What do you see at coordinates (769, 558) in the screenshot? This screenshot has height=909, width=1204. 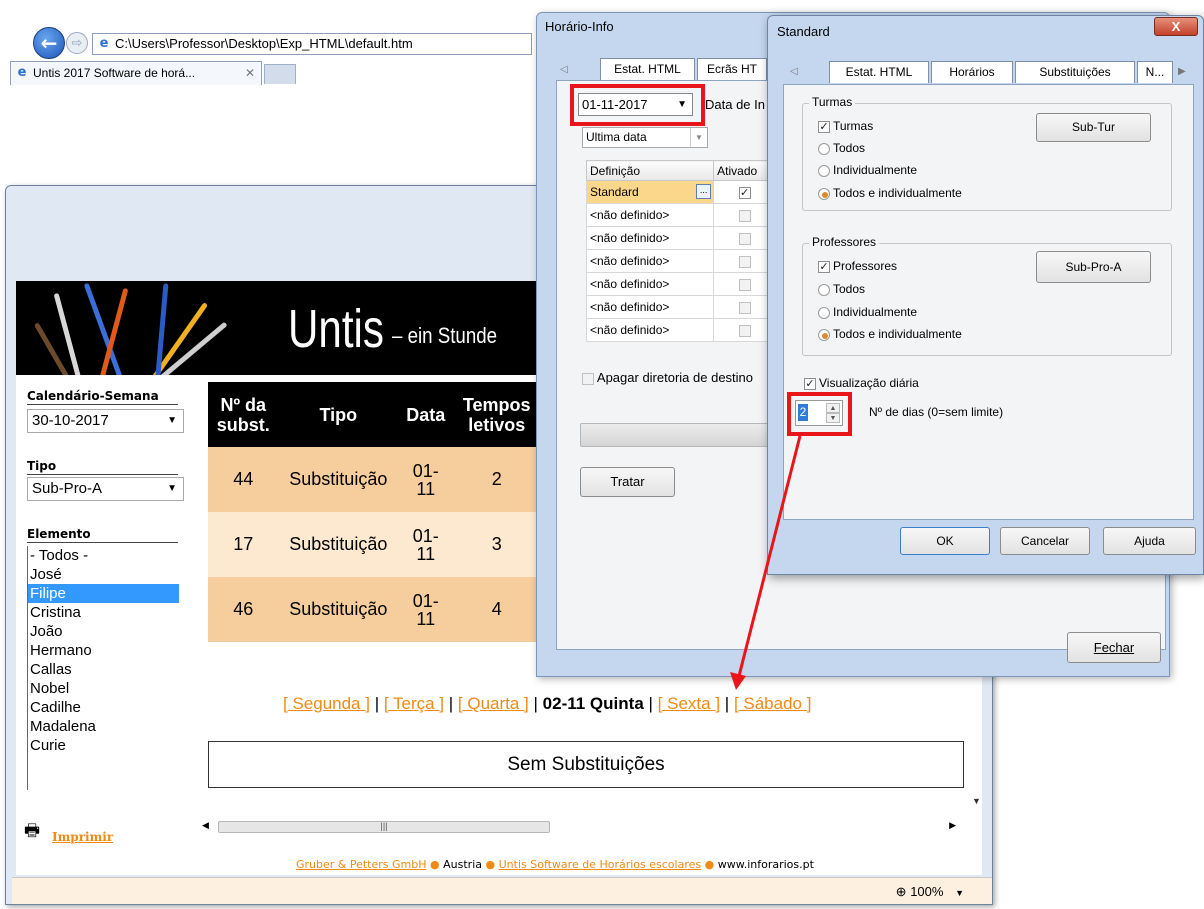 I see `arrow-line` at bounding box center [769, 558].